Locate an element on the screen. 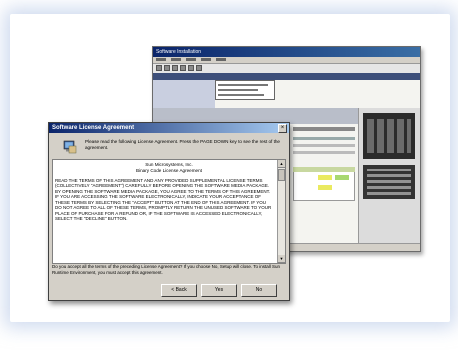 This screenshot has width=458, height=352. scroll-thumb is located at coordinates (281, 175).